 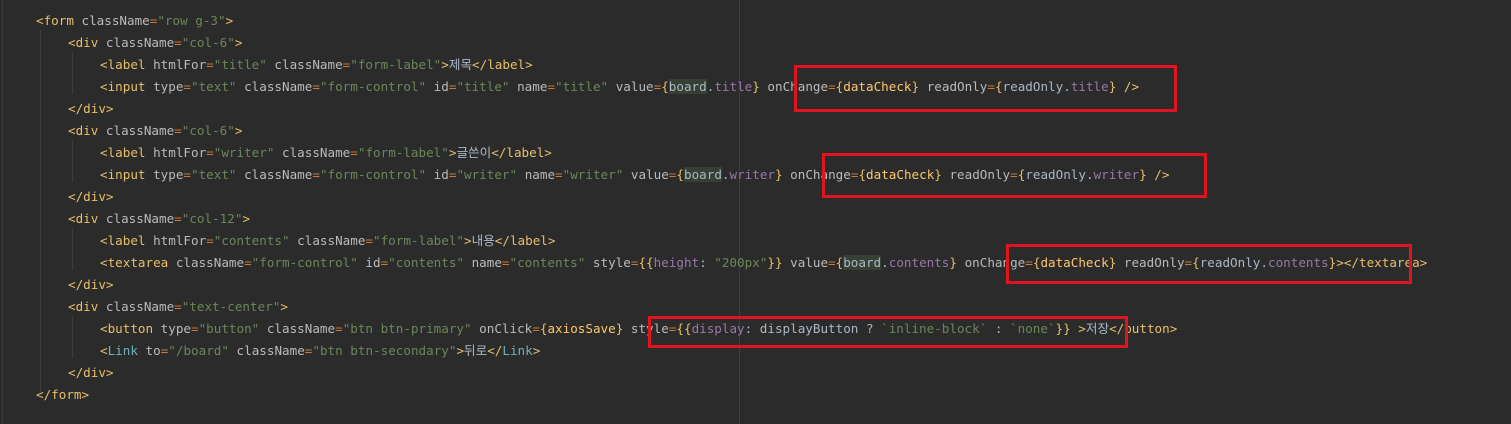 I want to click on code-token: <textarea, so click(x=134, y=262).